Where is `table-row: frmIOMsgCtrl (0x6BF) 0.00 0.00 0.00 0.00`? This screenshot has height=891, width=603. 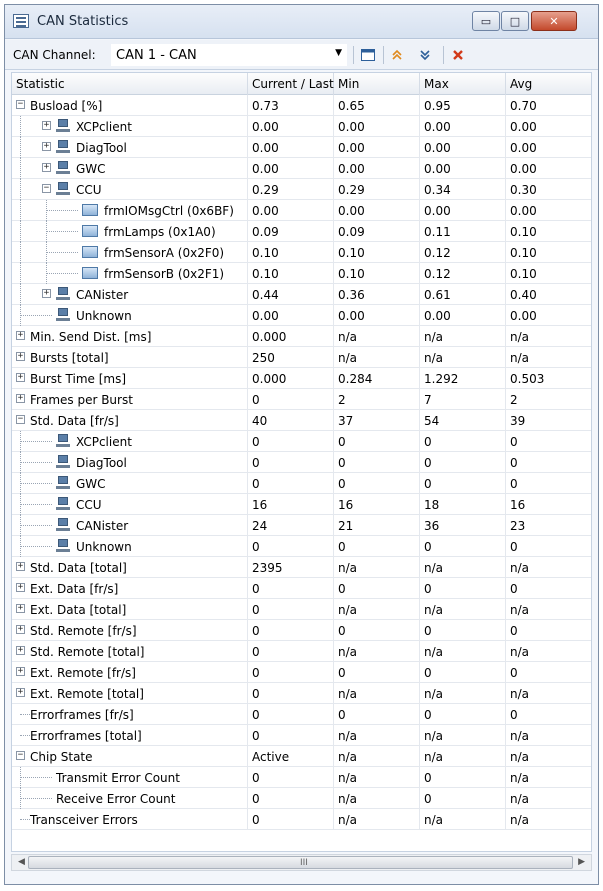
table-row: frmIOMsgCtrl (0x6BF) 0.00 0.00 0.00 0.00 is located at coordinates (301, 210).